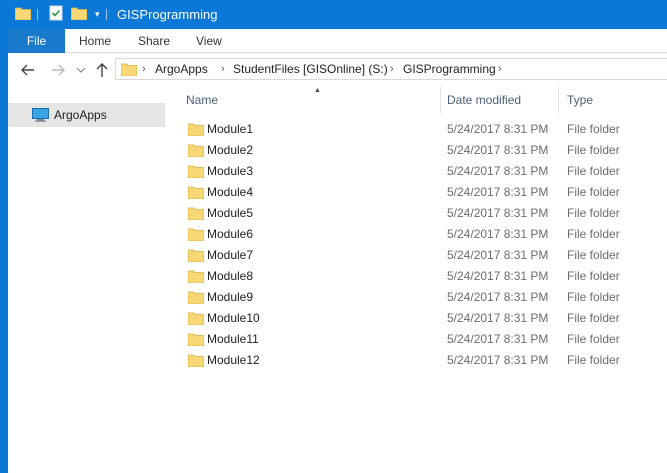  Describe the element at coordinates (230, 150) in the screenshot. I see `file-name: Module2` at that location.